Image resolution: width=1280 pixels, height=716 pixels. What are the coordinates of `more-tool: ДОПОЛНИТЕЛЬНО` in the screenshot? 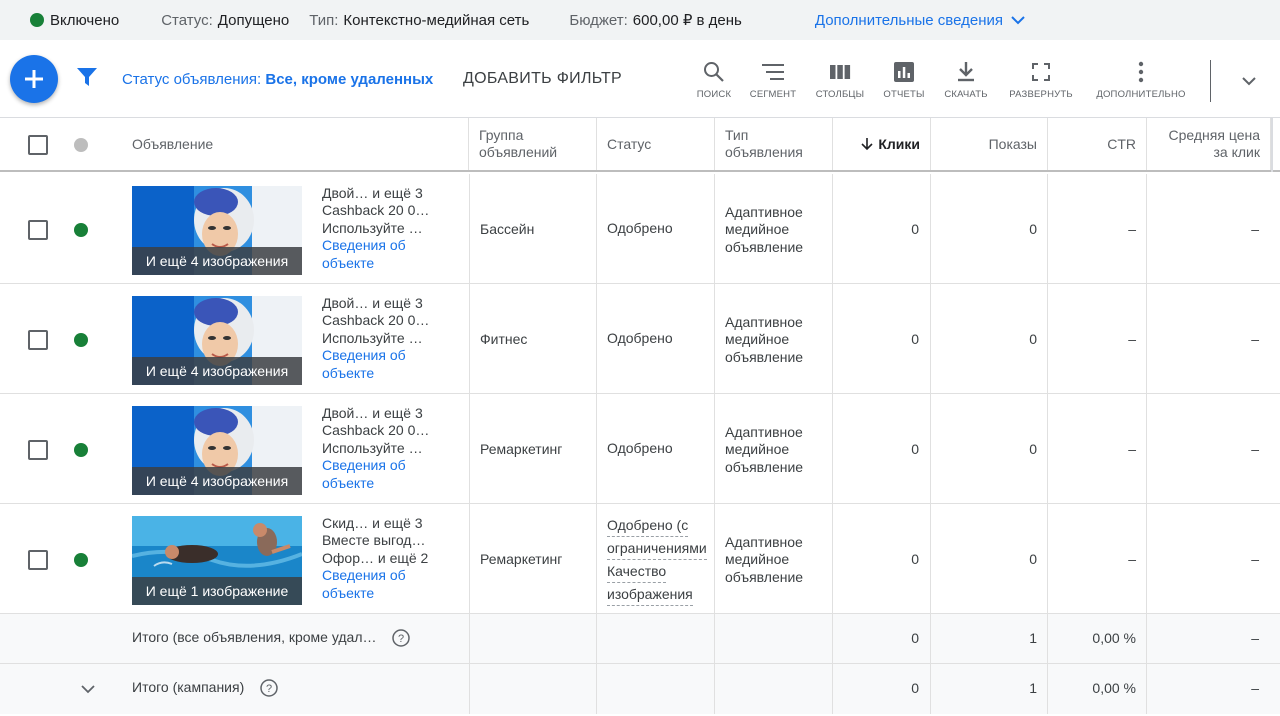 It's located at (1141, 80).